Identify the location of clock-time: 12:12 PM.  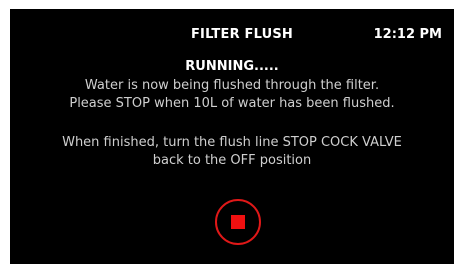
(407, 34).